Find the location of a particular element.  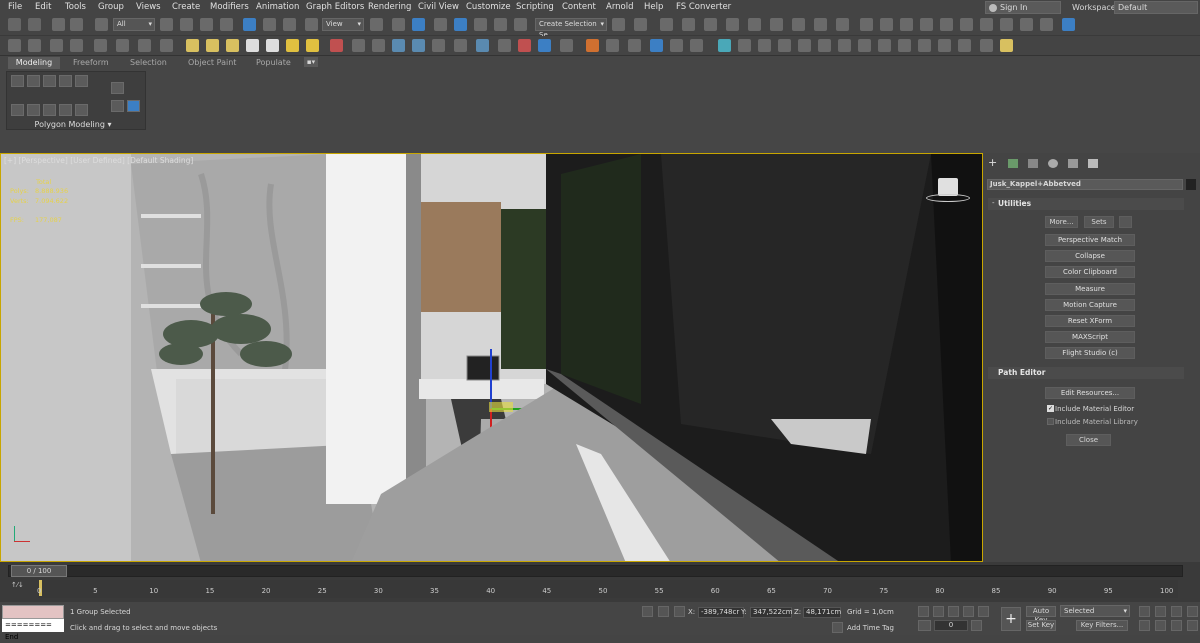

reset-xform-button: Reset XForm is located at coordinates (1090, 321).